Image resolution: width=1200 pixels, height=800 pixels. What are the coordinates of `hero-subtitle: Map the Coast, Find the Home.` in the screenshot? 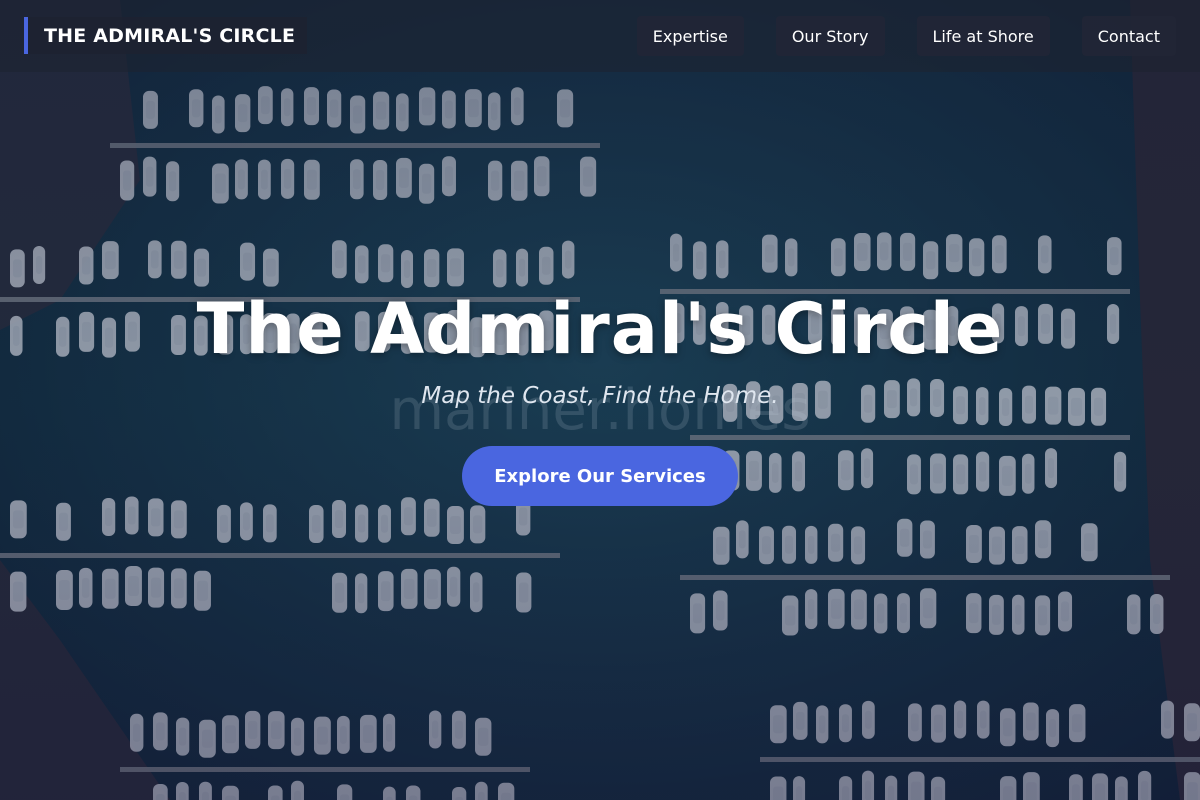 It's located at (600, 396).